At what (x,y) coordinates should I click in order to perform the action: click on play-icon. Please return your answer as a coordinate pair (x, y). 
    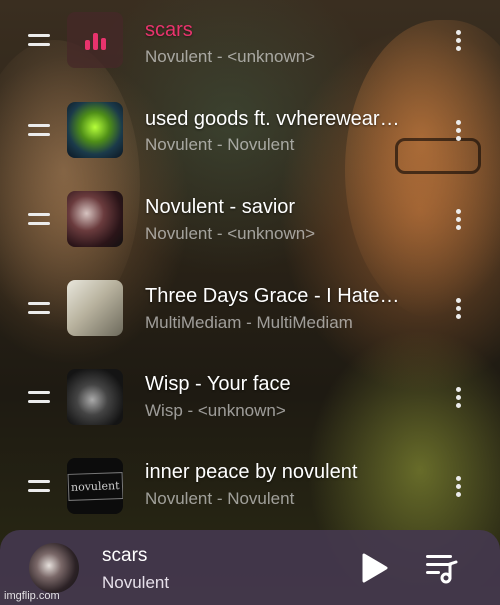
    Looking at the image, I should click on (374, 568).